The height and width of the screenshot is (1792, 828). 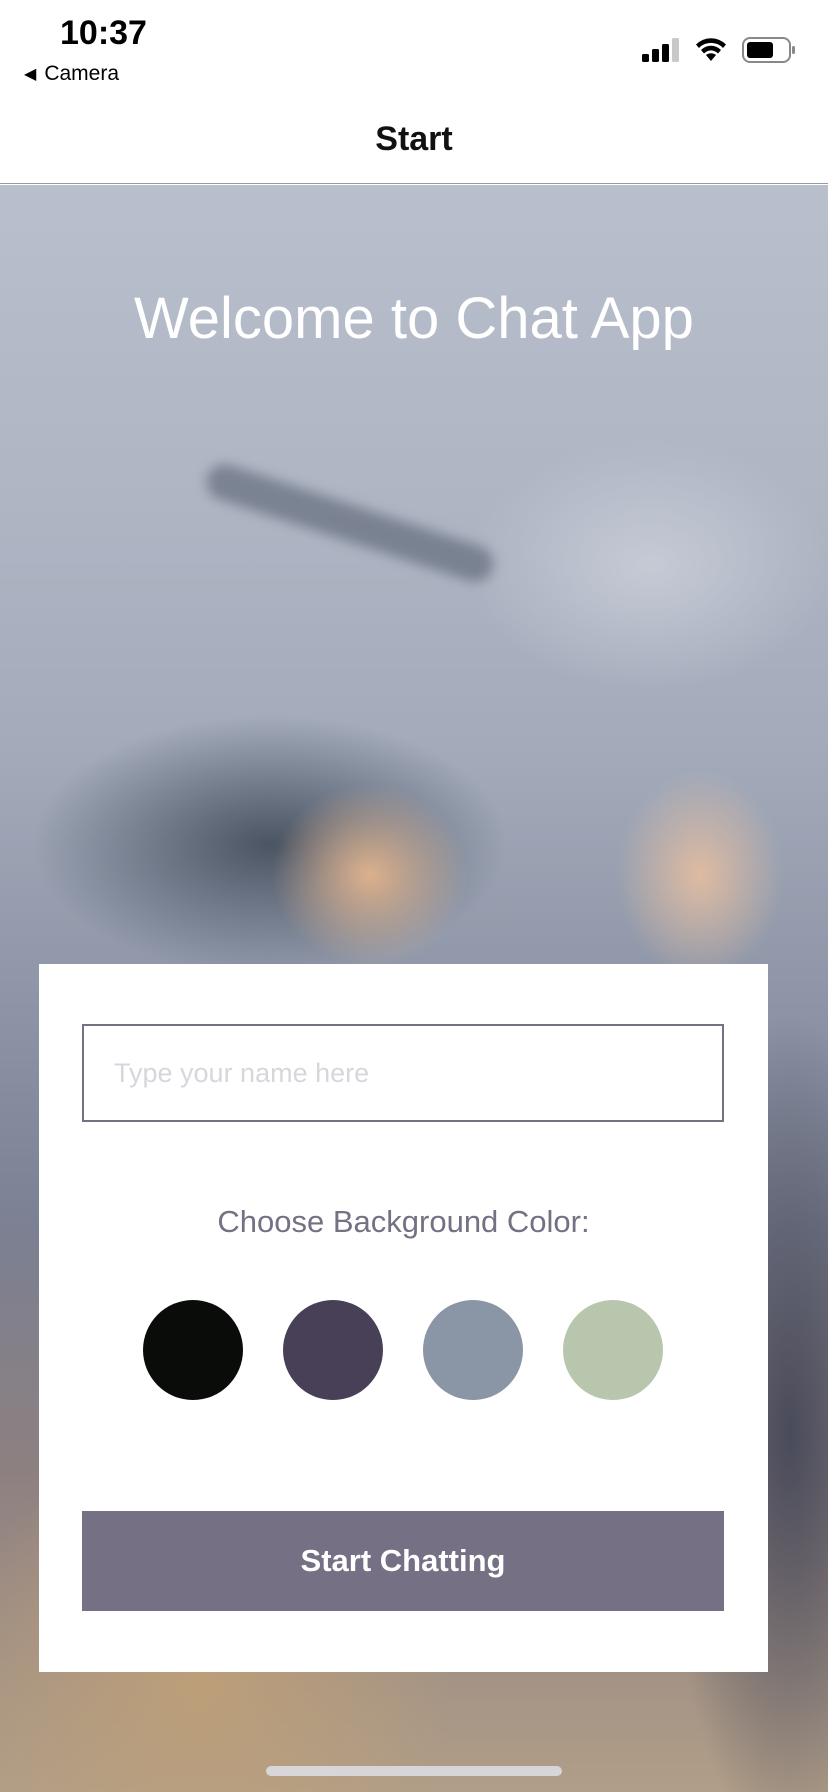 What do you see at coordinates (613, 1350) in the screenshot?
I see `color-swatch-sage` at bounding box center [613, 1350].